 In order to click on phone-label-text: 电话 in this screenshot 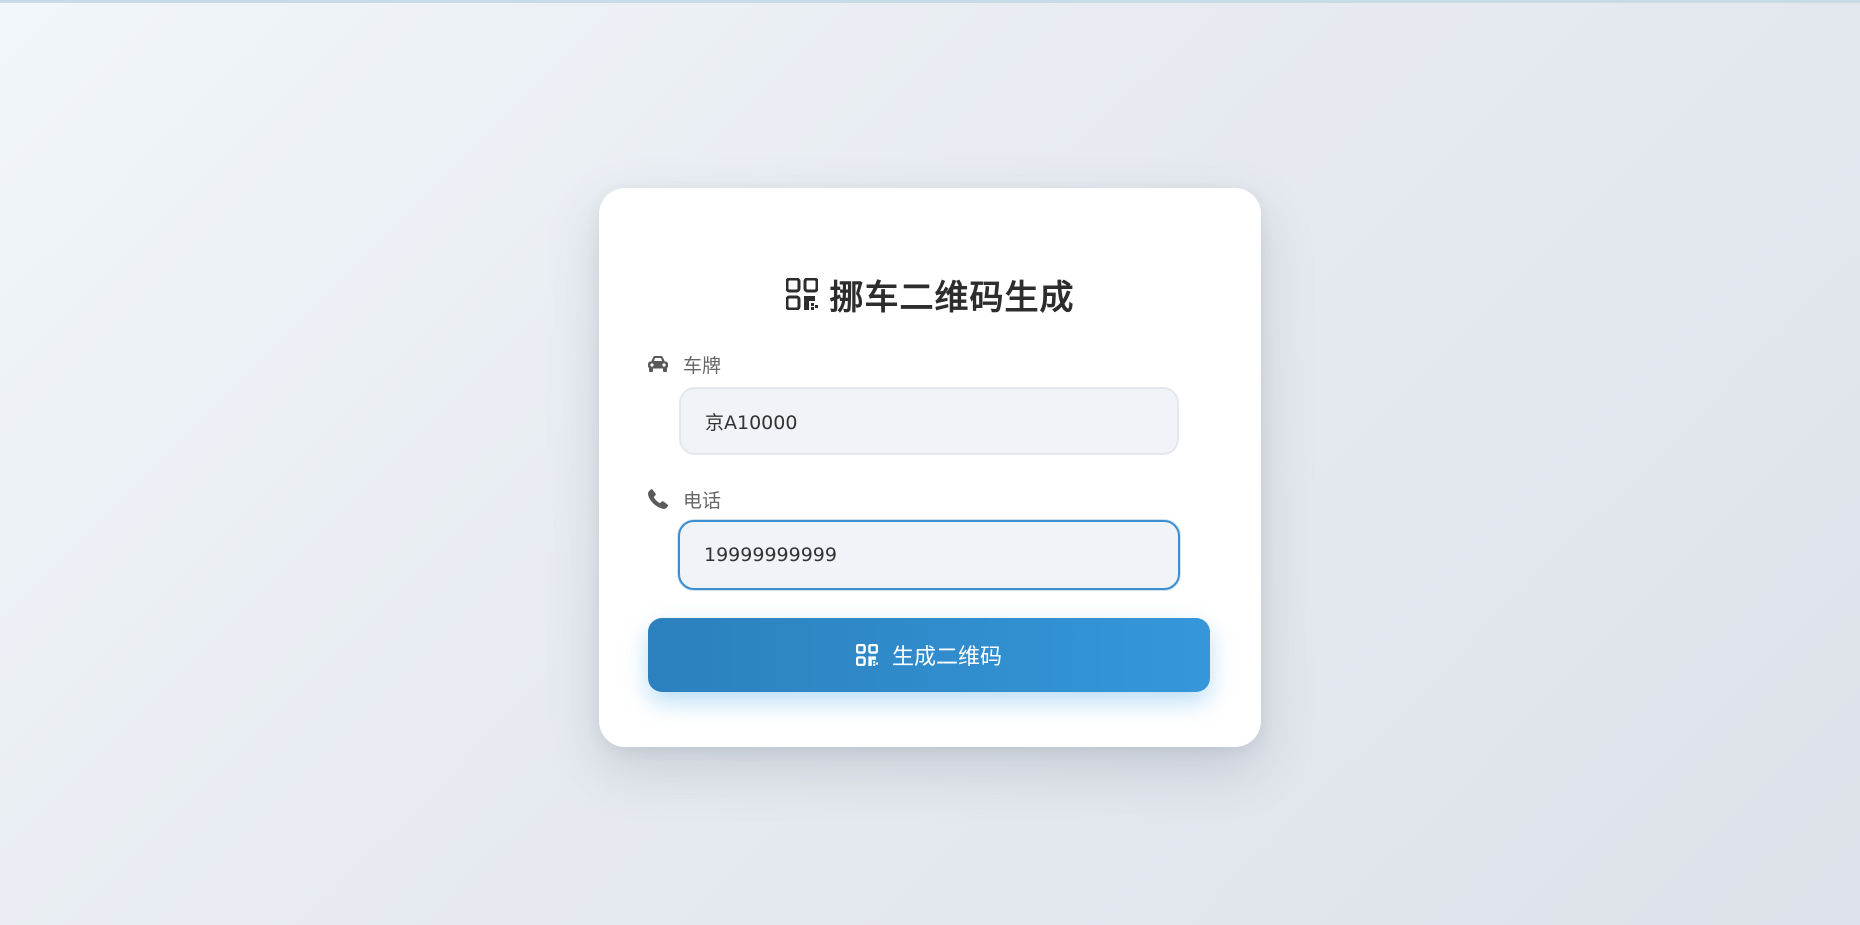, I will do `click(702, 500)`.